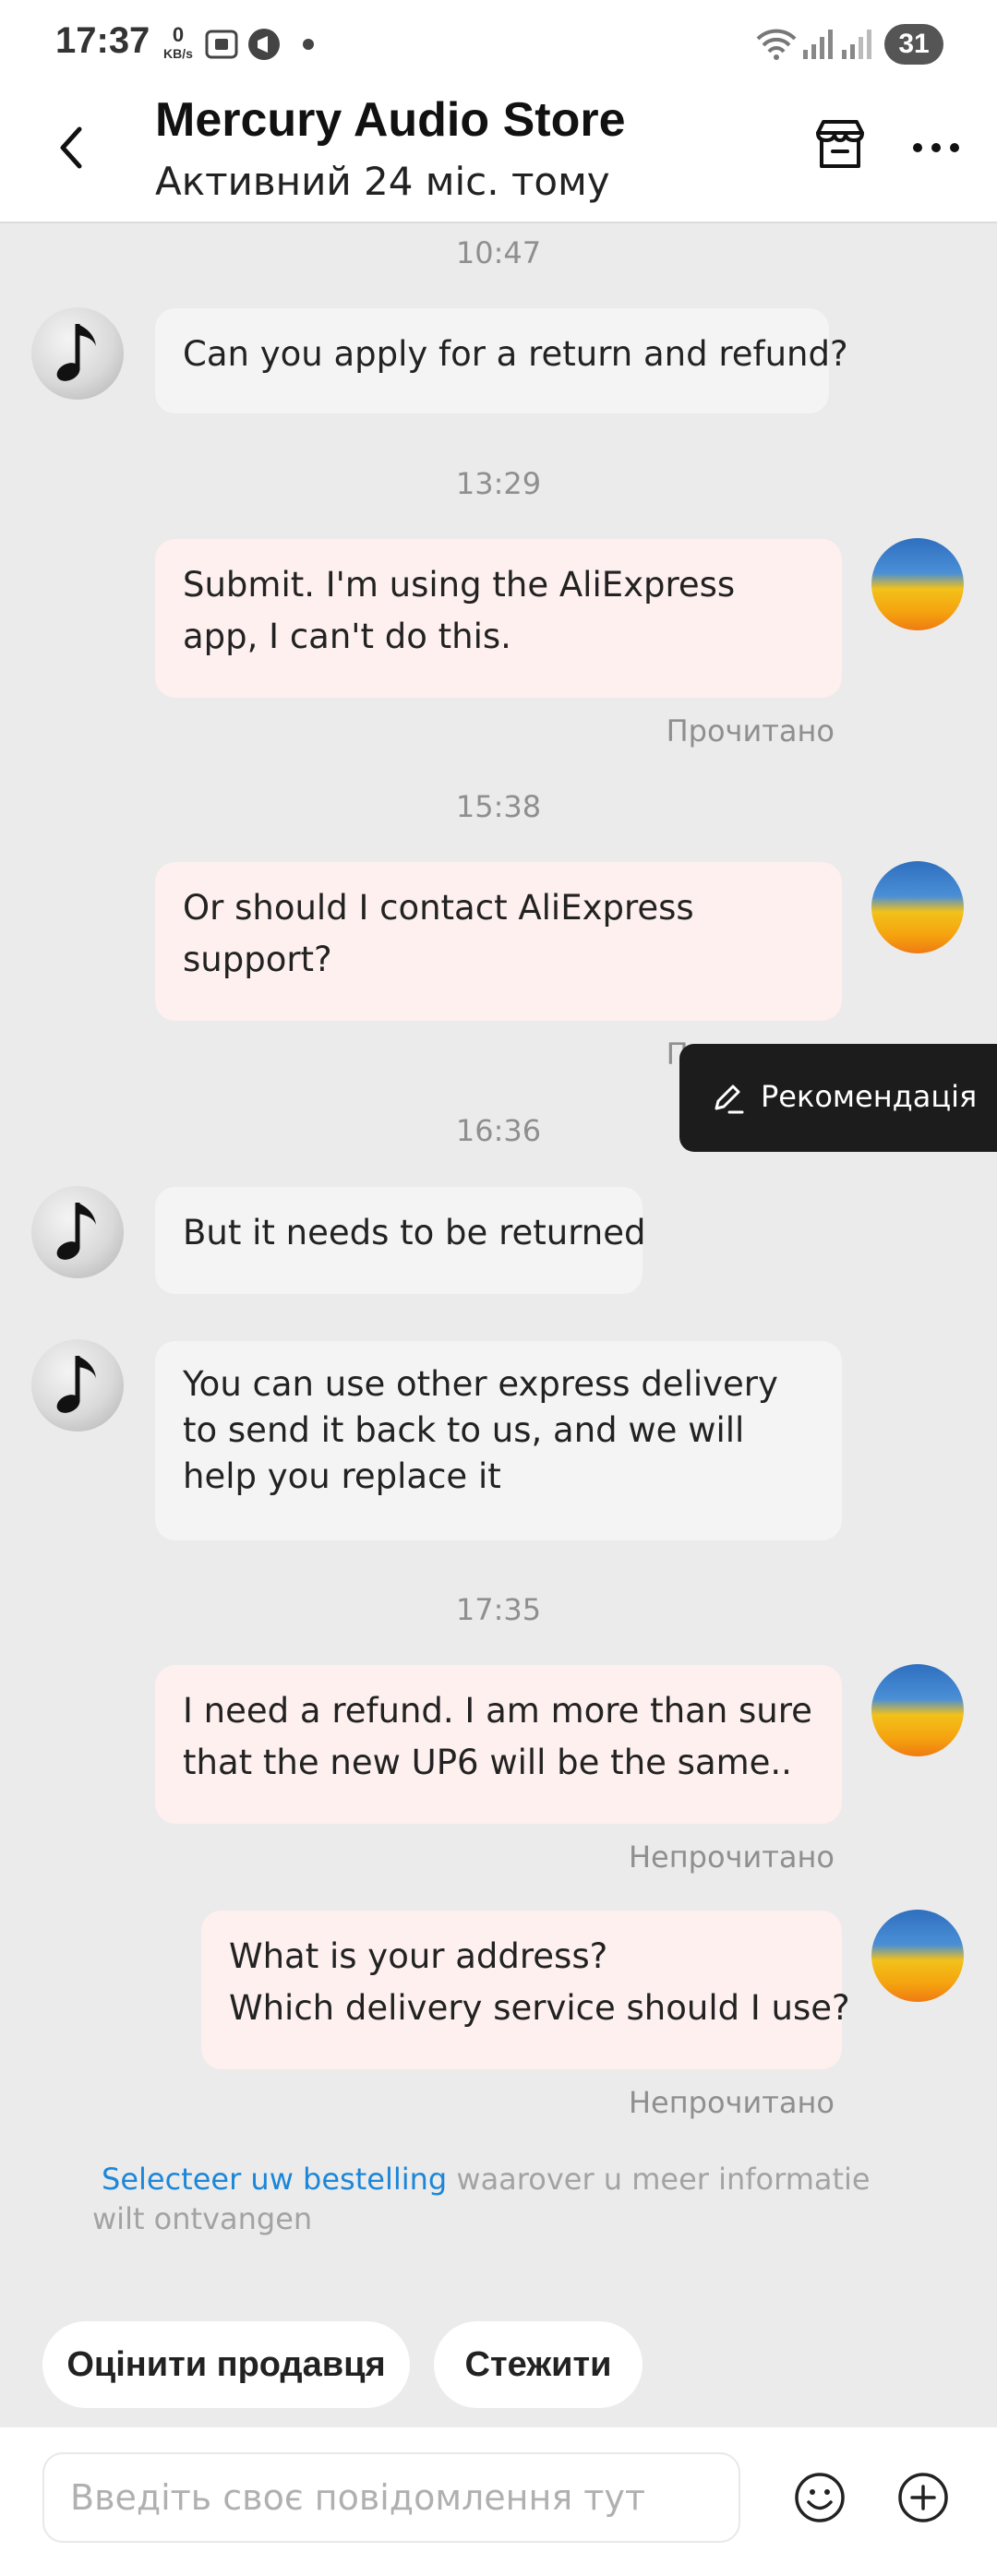 This screenshot has width=997, height=2576. Describe the element at coordinates (729, 1099) in the screenshot. I see `pen-icon` at that location.